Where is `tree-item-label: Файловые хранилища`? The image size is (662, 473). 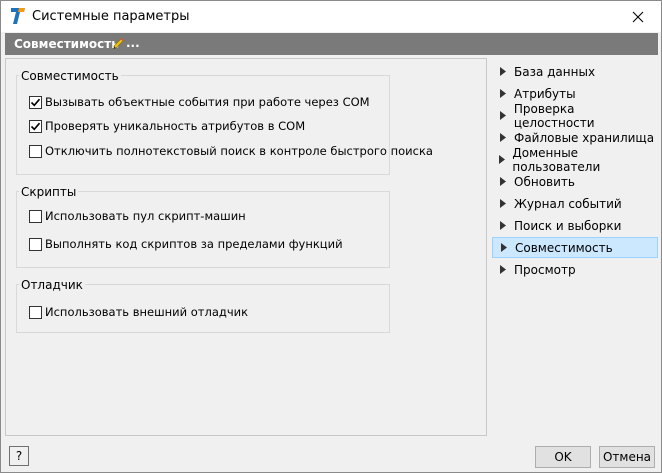
tree-item-label: Файловые хранилища is located at coordinates (584, 137).